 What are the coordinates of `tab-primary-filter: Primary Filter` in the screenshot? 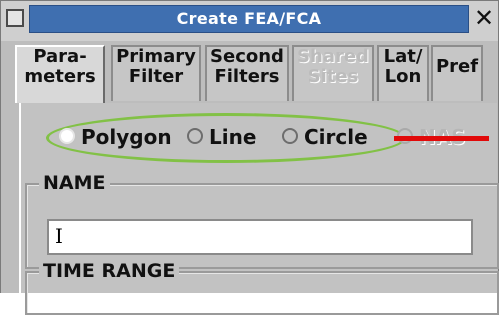 It's located at (156, 73).